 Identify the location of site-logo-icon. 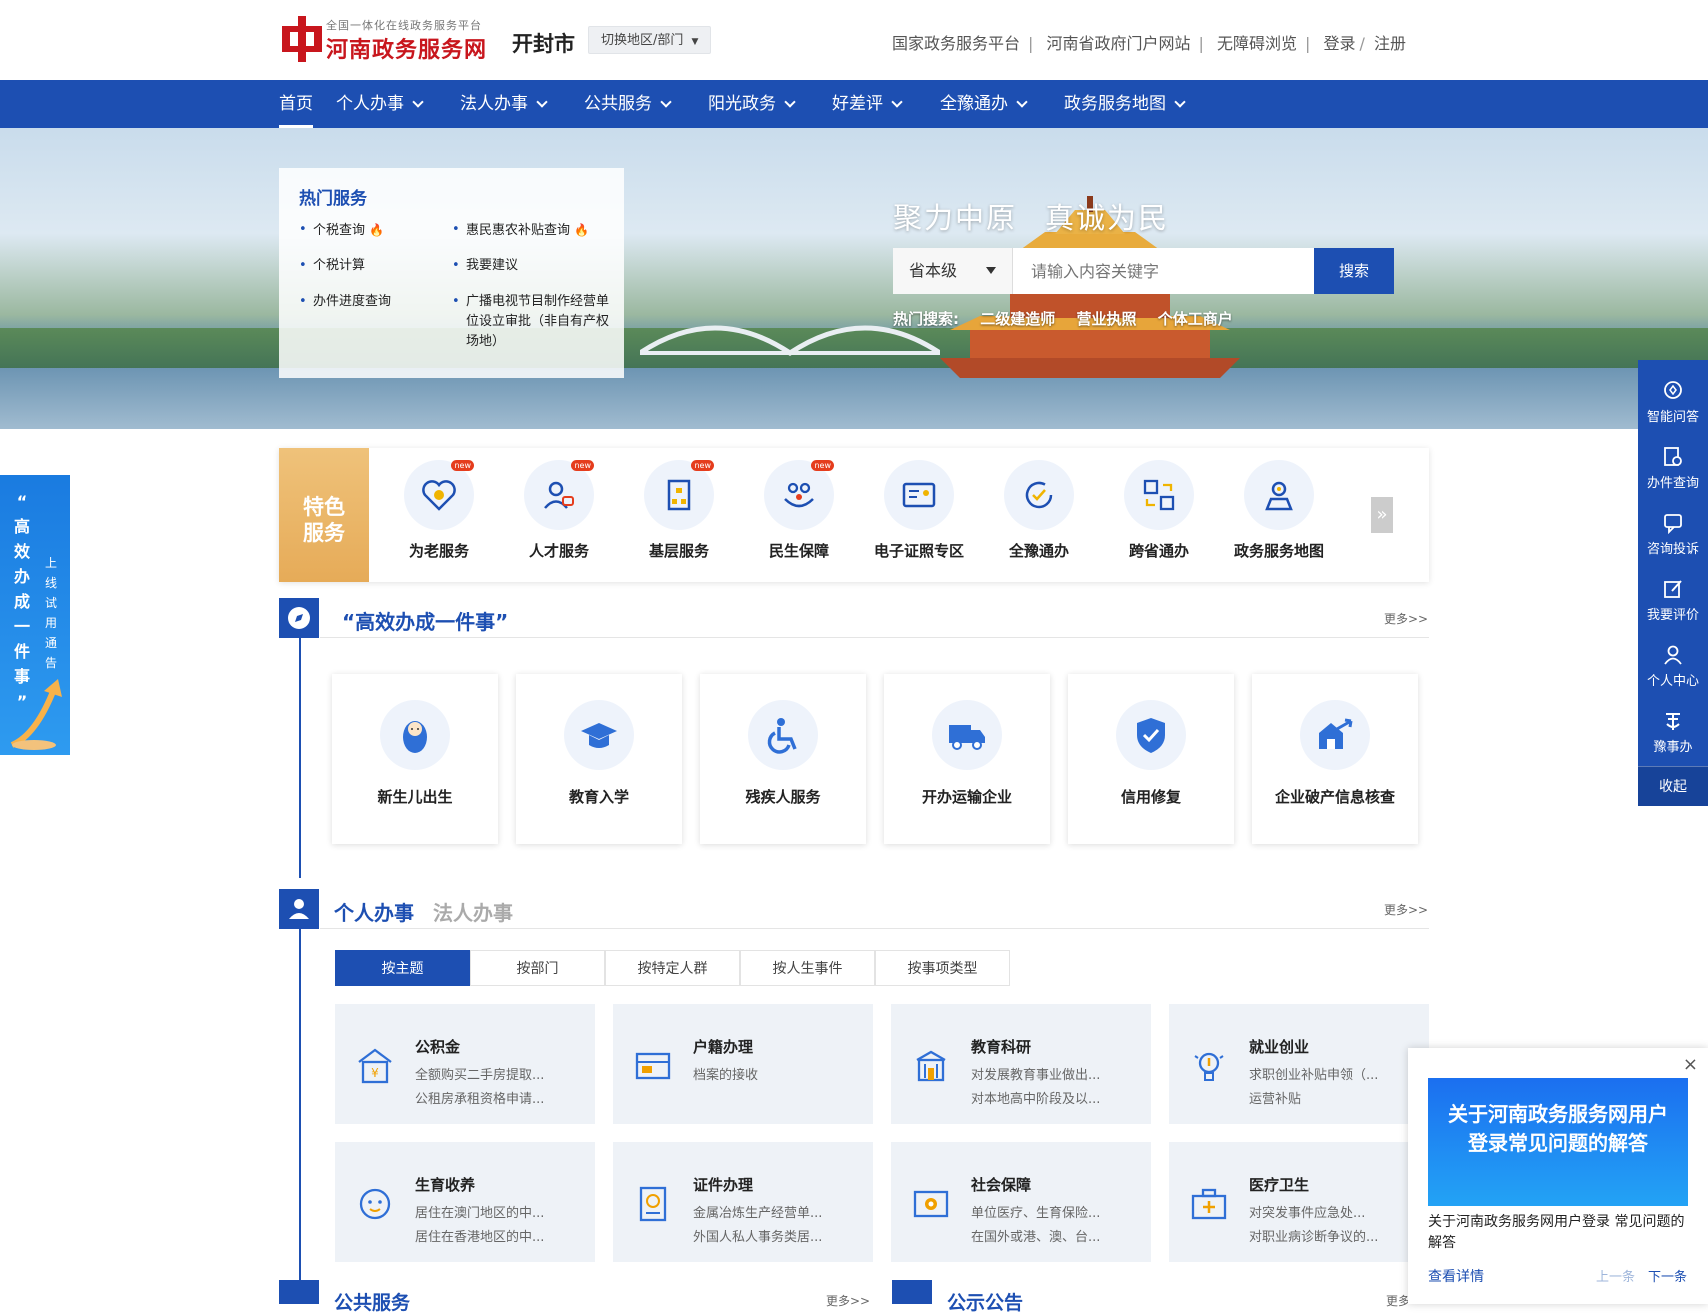
(302, 39).